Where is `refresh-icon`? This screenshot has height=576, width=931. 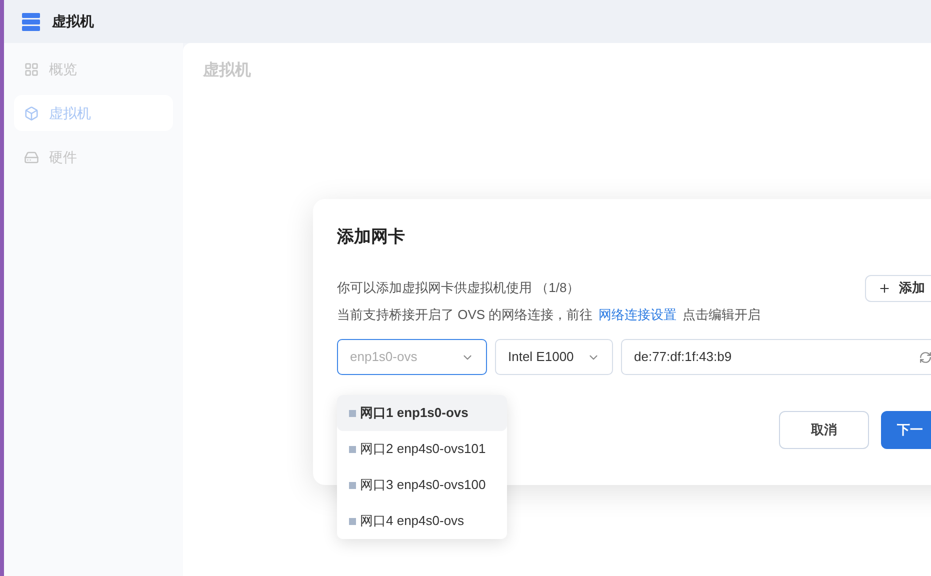 refresh-icon is located at coordinates (925, 357).